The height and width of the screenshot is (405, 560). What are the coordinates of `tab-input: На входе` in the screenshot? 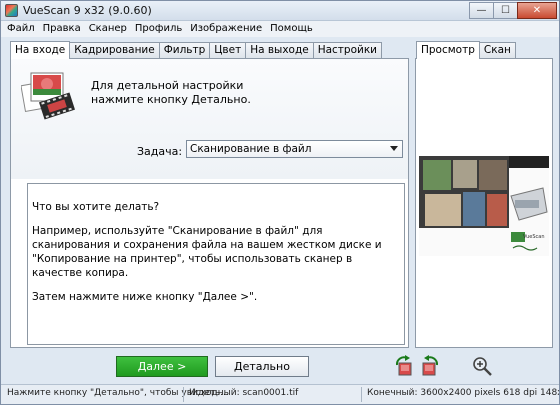 It's located at (40, 50).